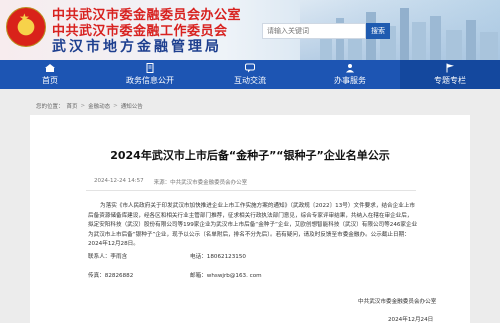 Image resolution: width=500 pixels, height=323 pixels. Describe the element at coordinates (150, 80) in the screenshot. I see `nav-label: 政务信息公开` at that location.